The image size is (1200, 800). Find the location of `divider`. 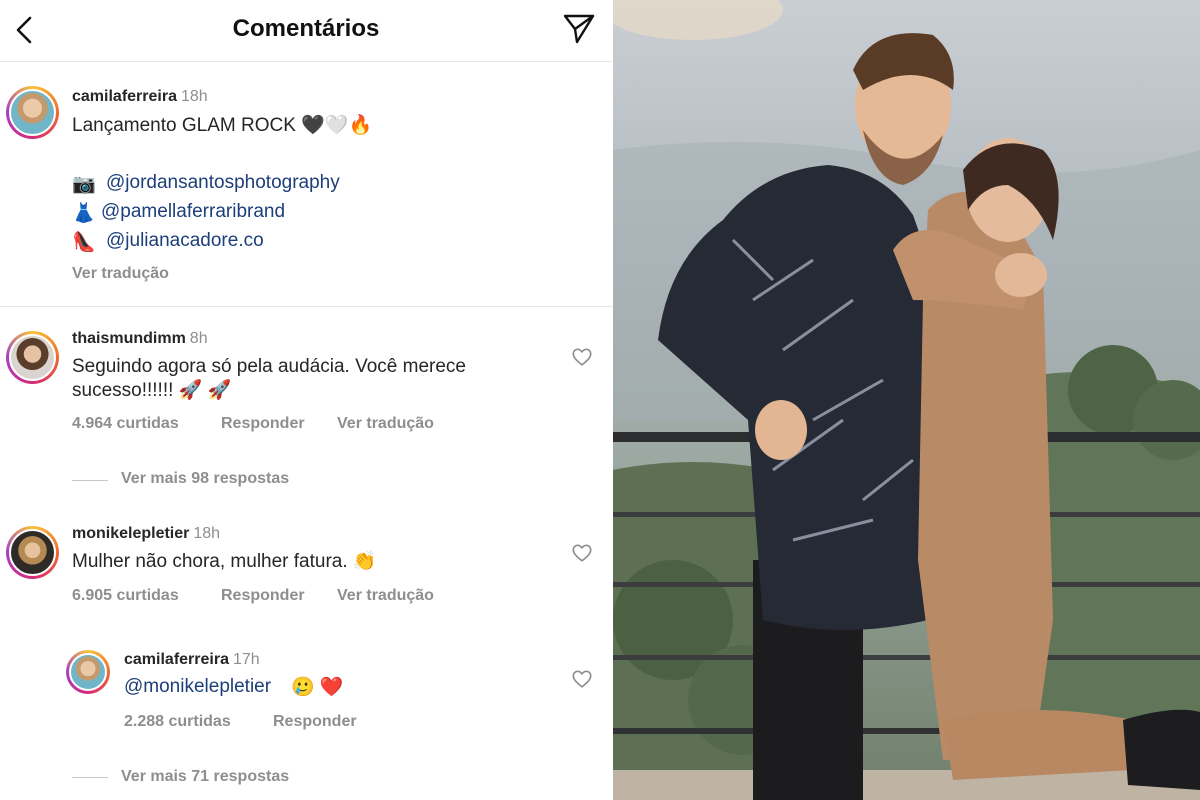

divider is located at coordinates (306, 306).